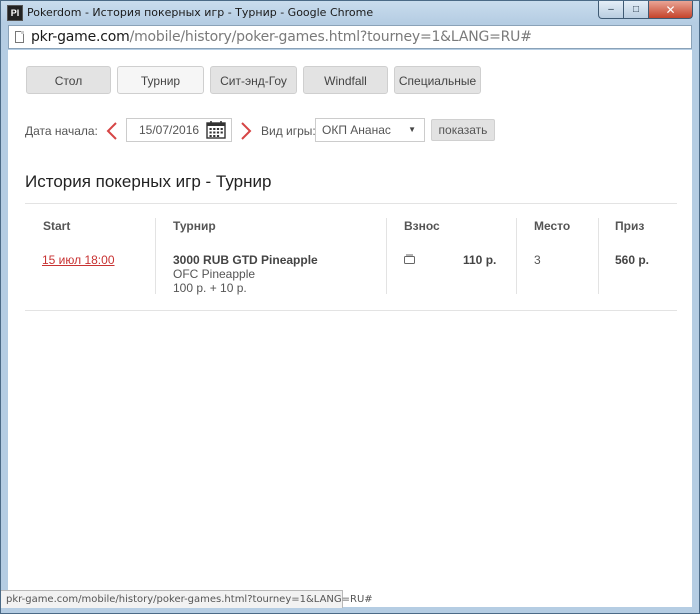 The image size is (700, 614). Describe the element at coordinates (351, 203) in the screenshot. I see `table-top-divider` at that location.